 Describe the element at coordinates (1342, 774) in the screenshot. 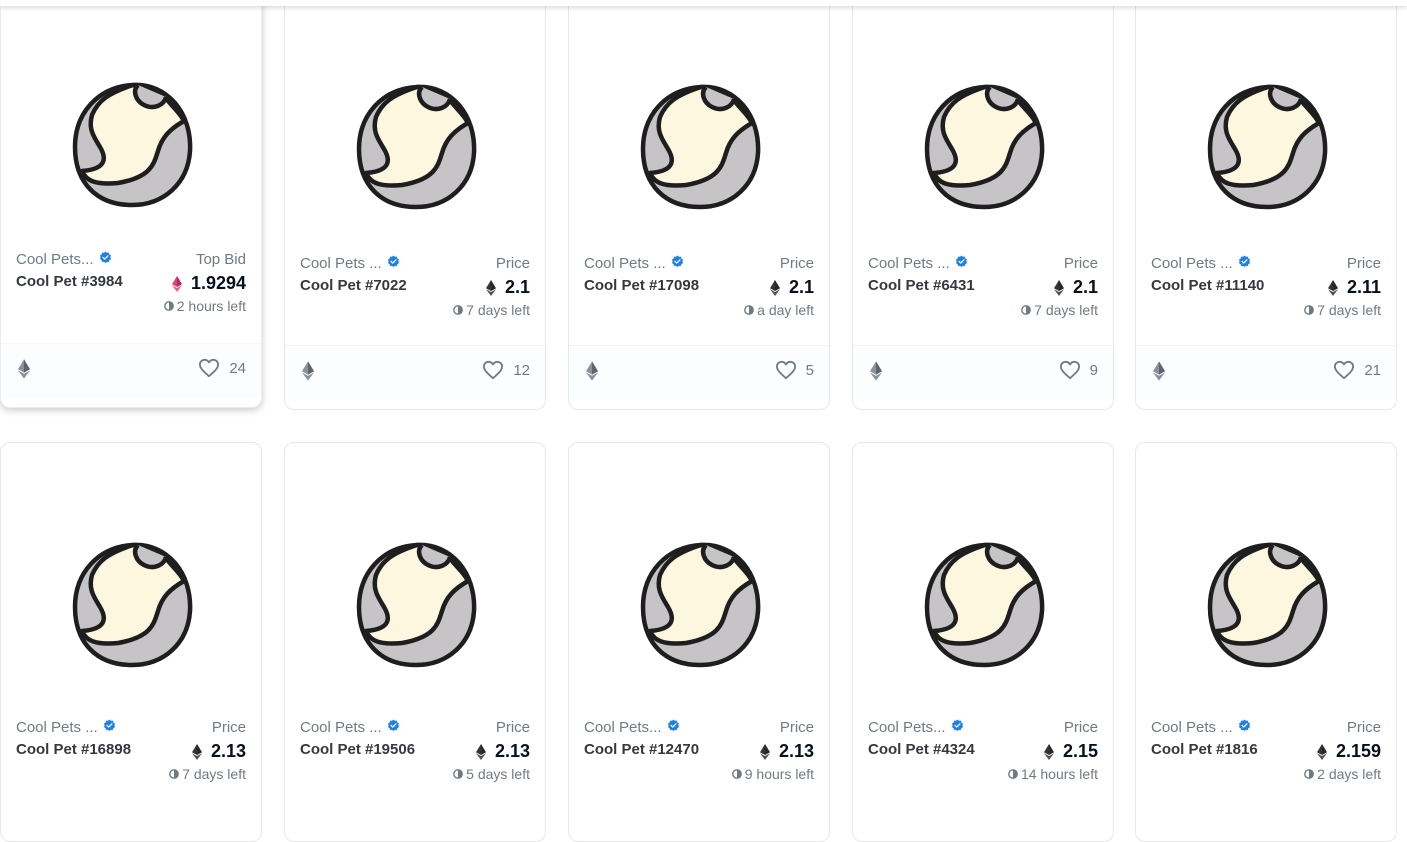

I see `time-left: 2 days left` at that location.